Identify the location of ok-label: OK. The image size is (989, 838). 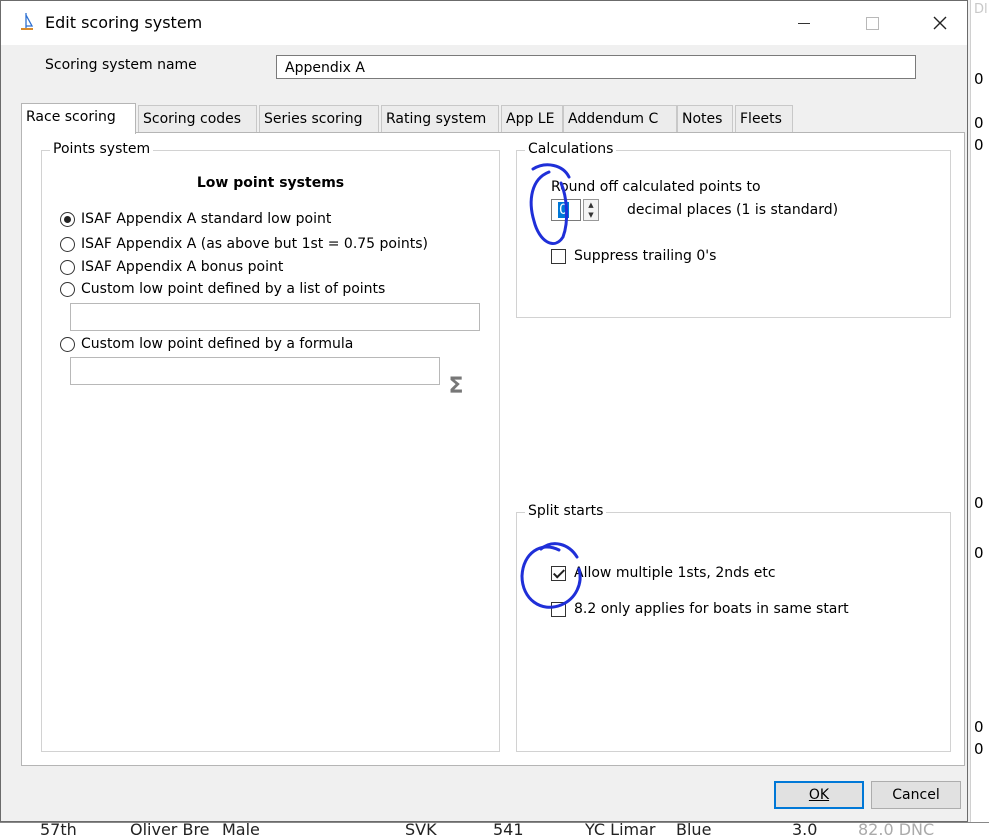
(819, 795).